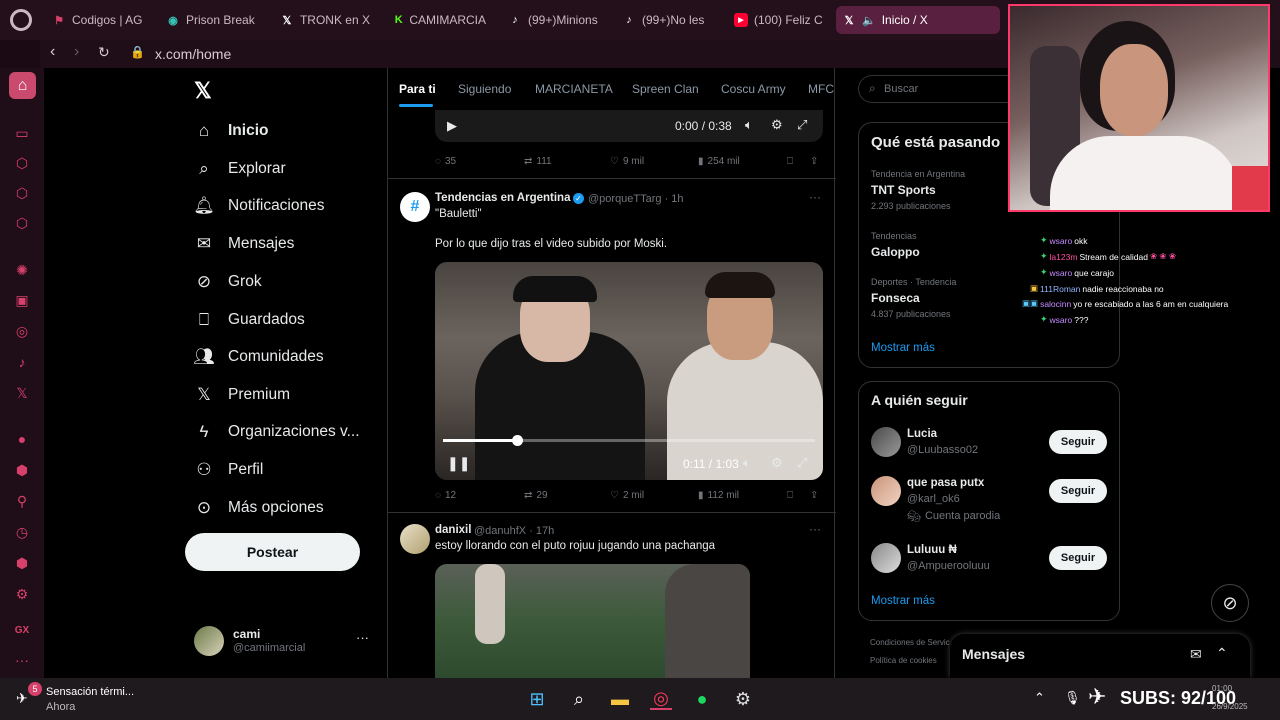 This screenshot has height=720, width=1280. Describe the element at coordinates (661, 699) in the screenshot. I see `opera-gx-icon: ◎` at that location.